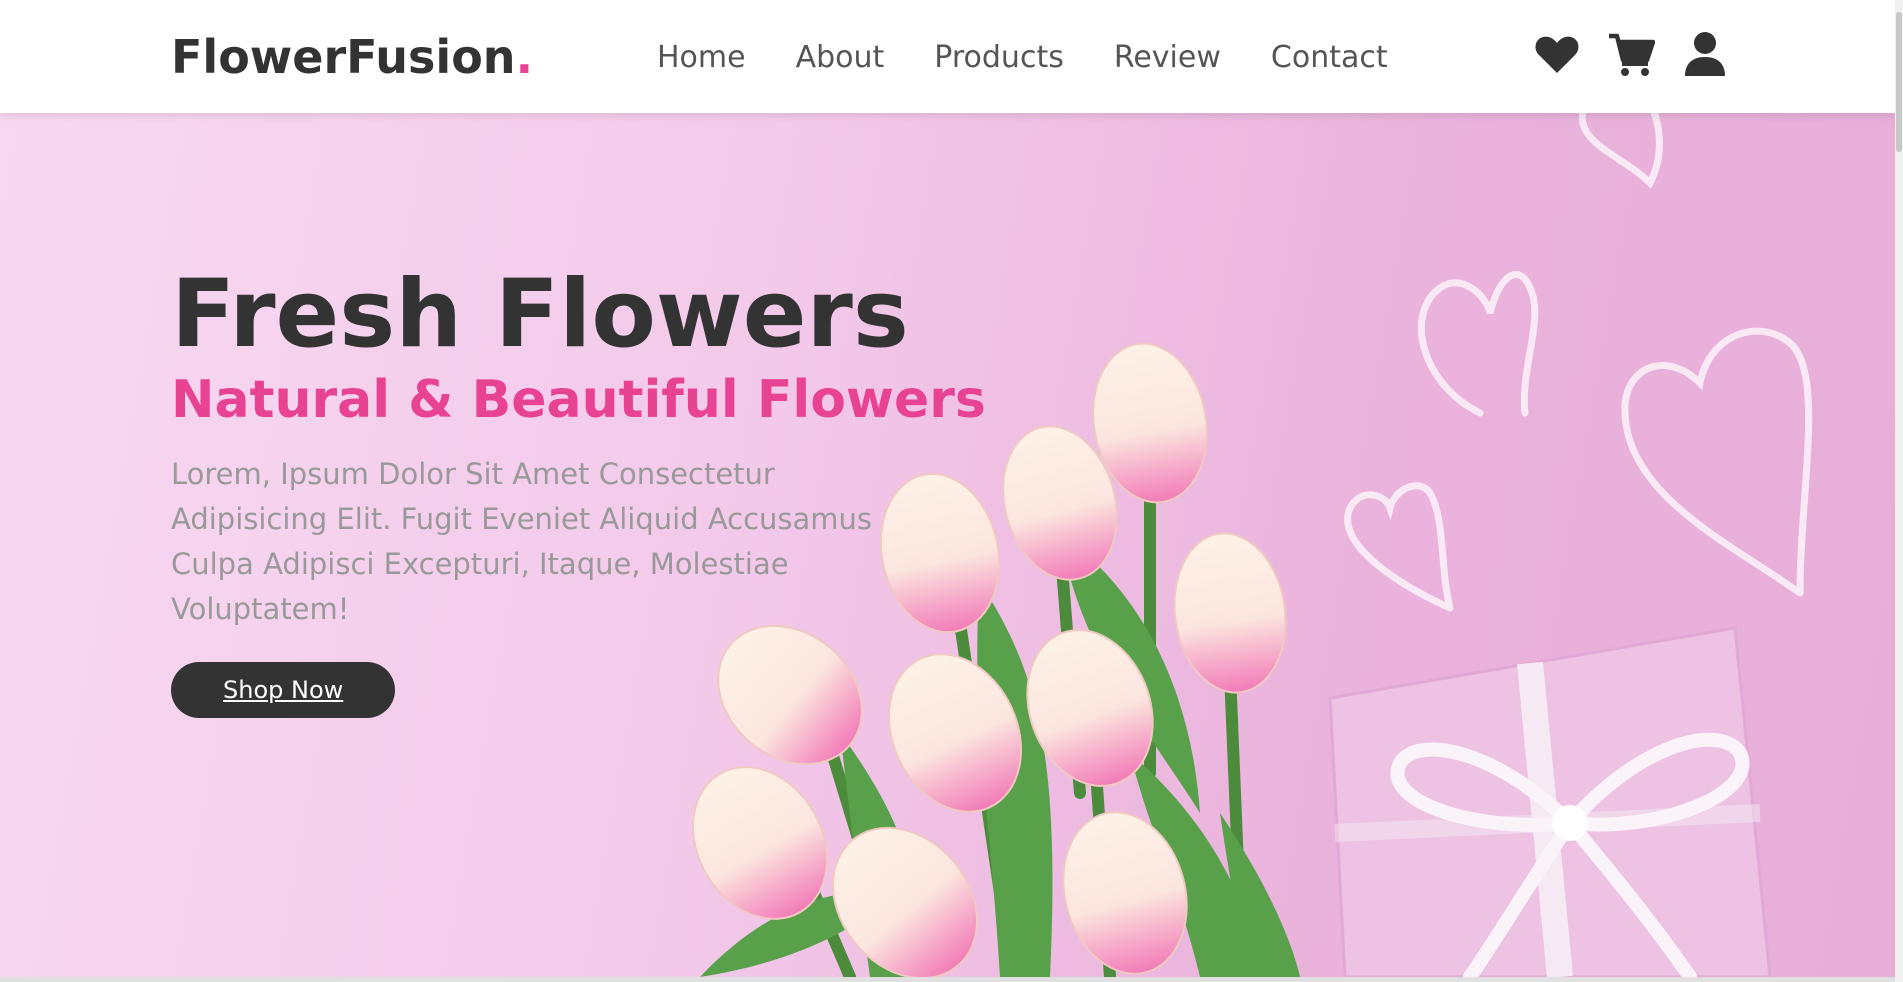 The width and height of the screenshot is (1903, 982). I want to click on nav-link-about: About, so click(840, 57).